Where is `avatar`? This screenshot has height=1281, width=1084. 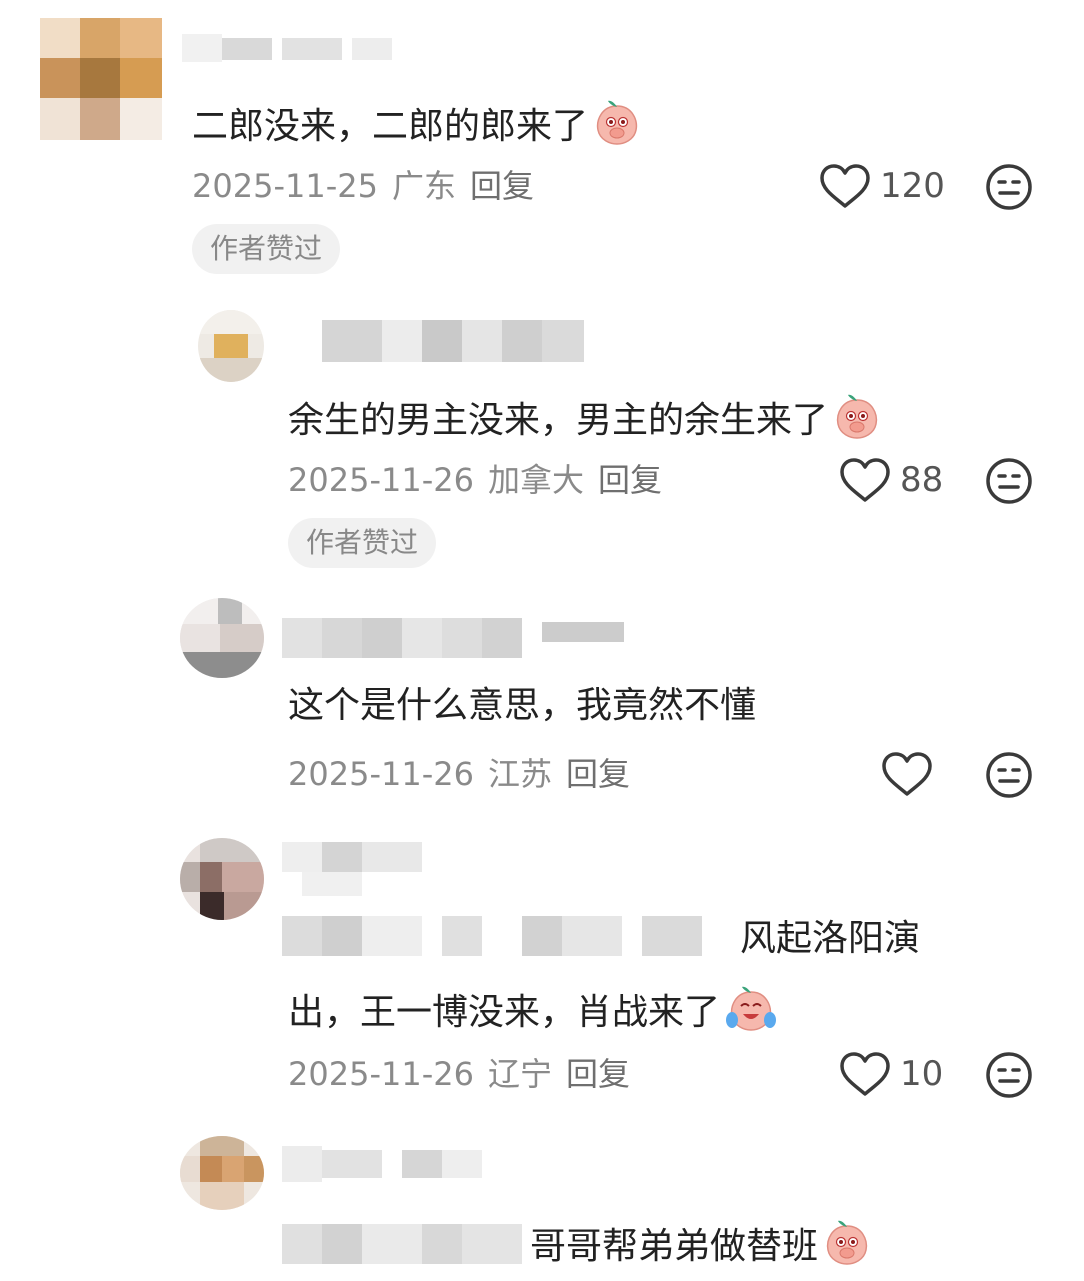 avatar is located at coordinates (222, 1173).